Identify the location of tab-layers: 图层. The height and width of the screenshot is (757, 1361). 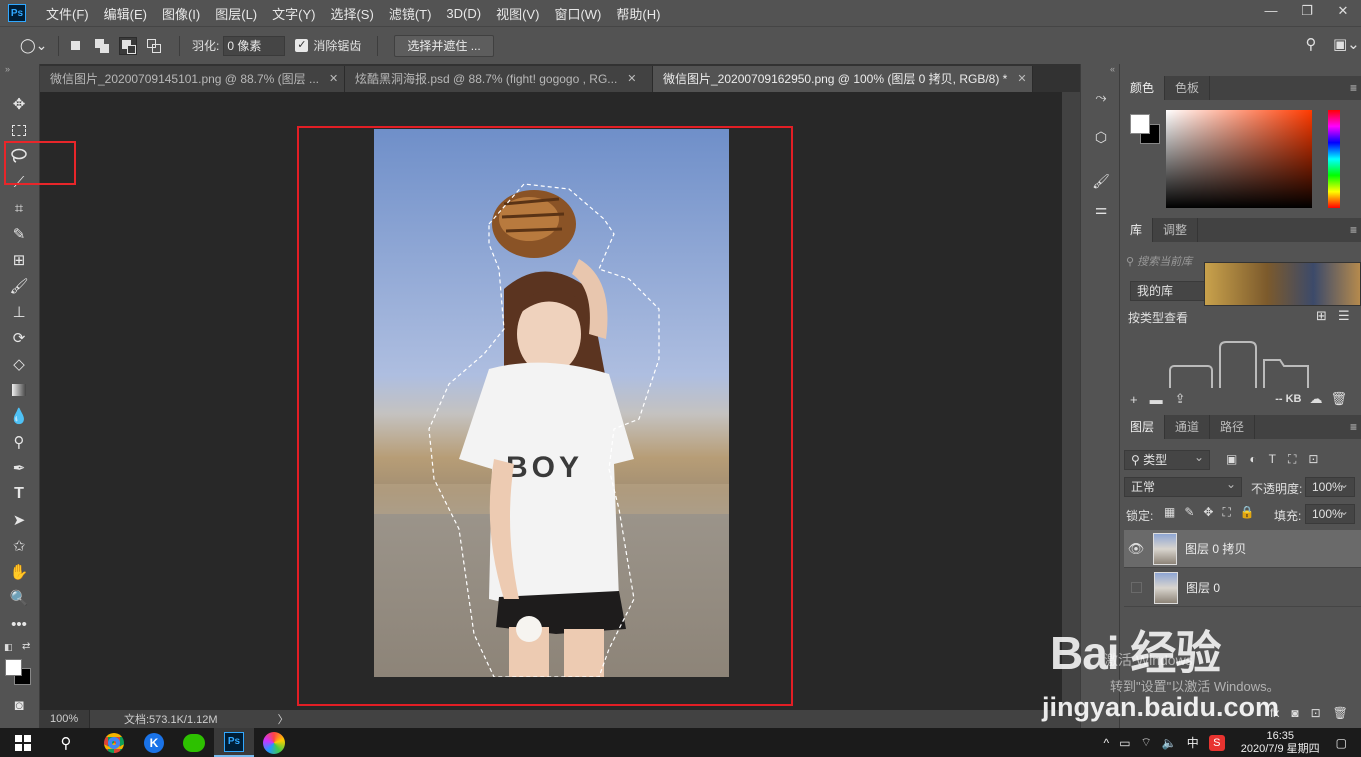
(1143, 427).